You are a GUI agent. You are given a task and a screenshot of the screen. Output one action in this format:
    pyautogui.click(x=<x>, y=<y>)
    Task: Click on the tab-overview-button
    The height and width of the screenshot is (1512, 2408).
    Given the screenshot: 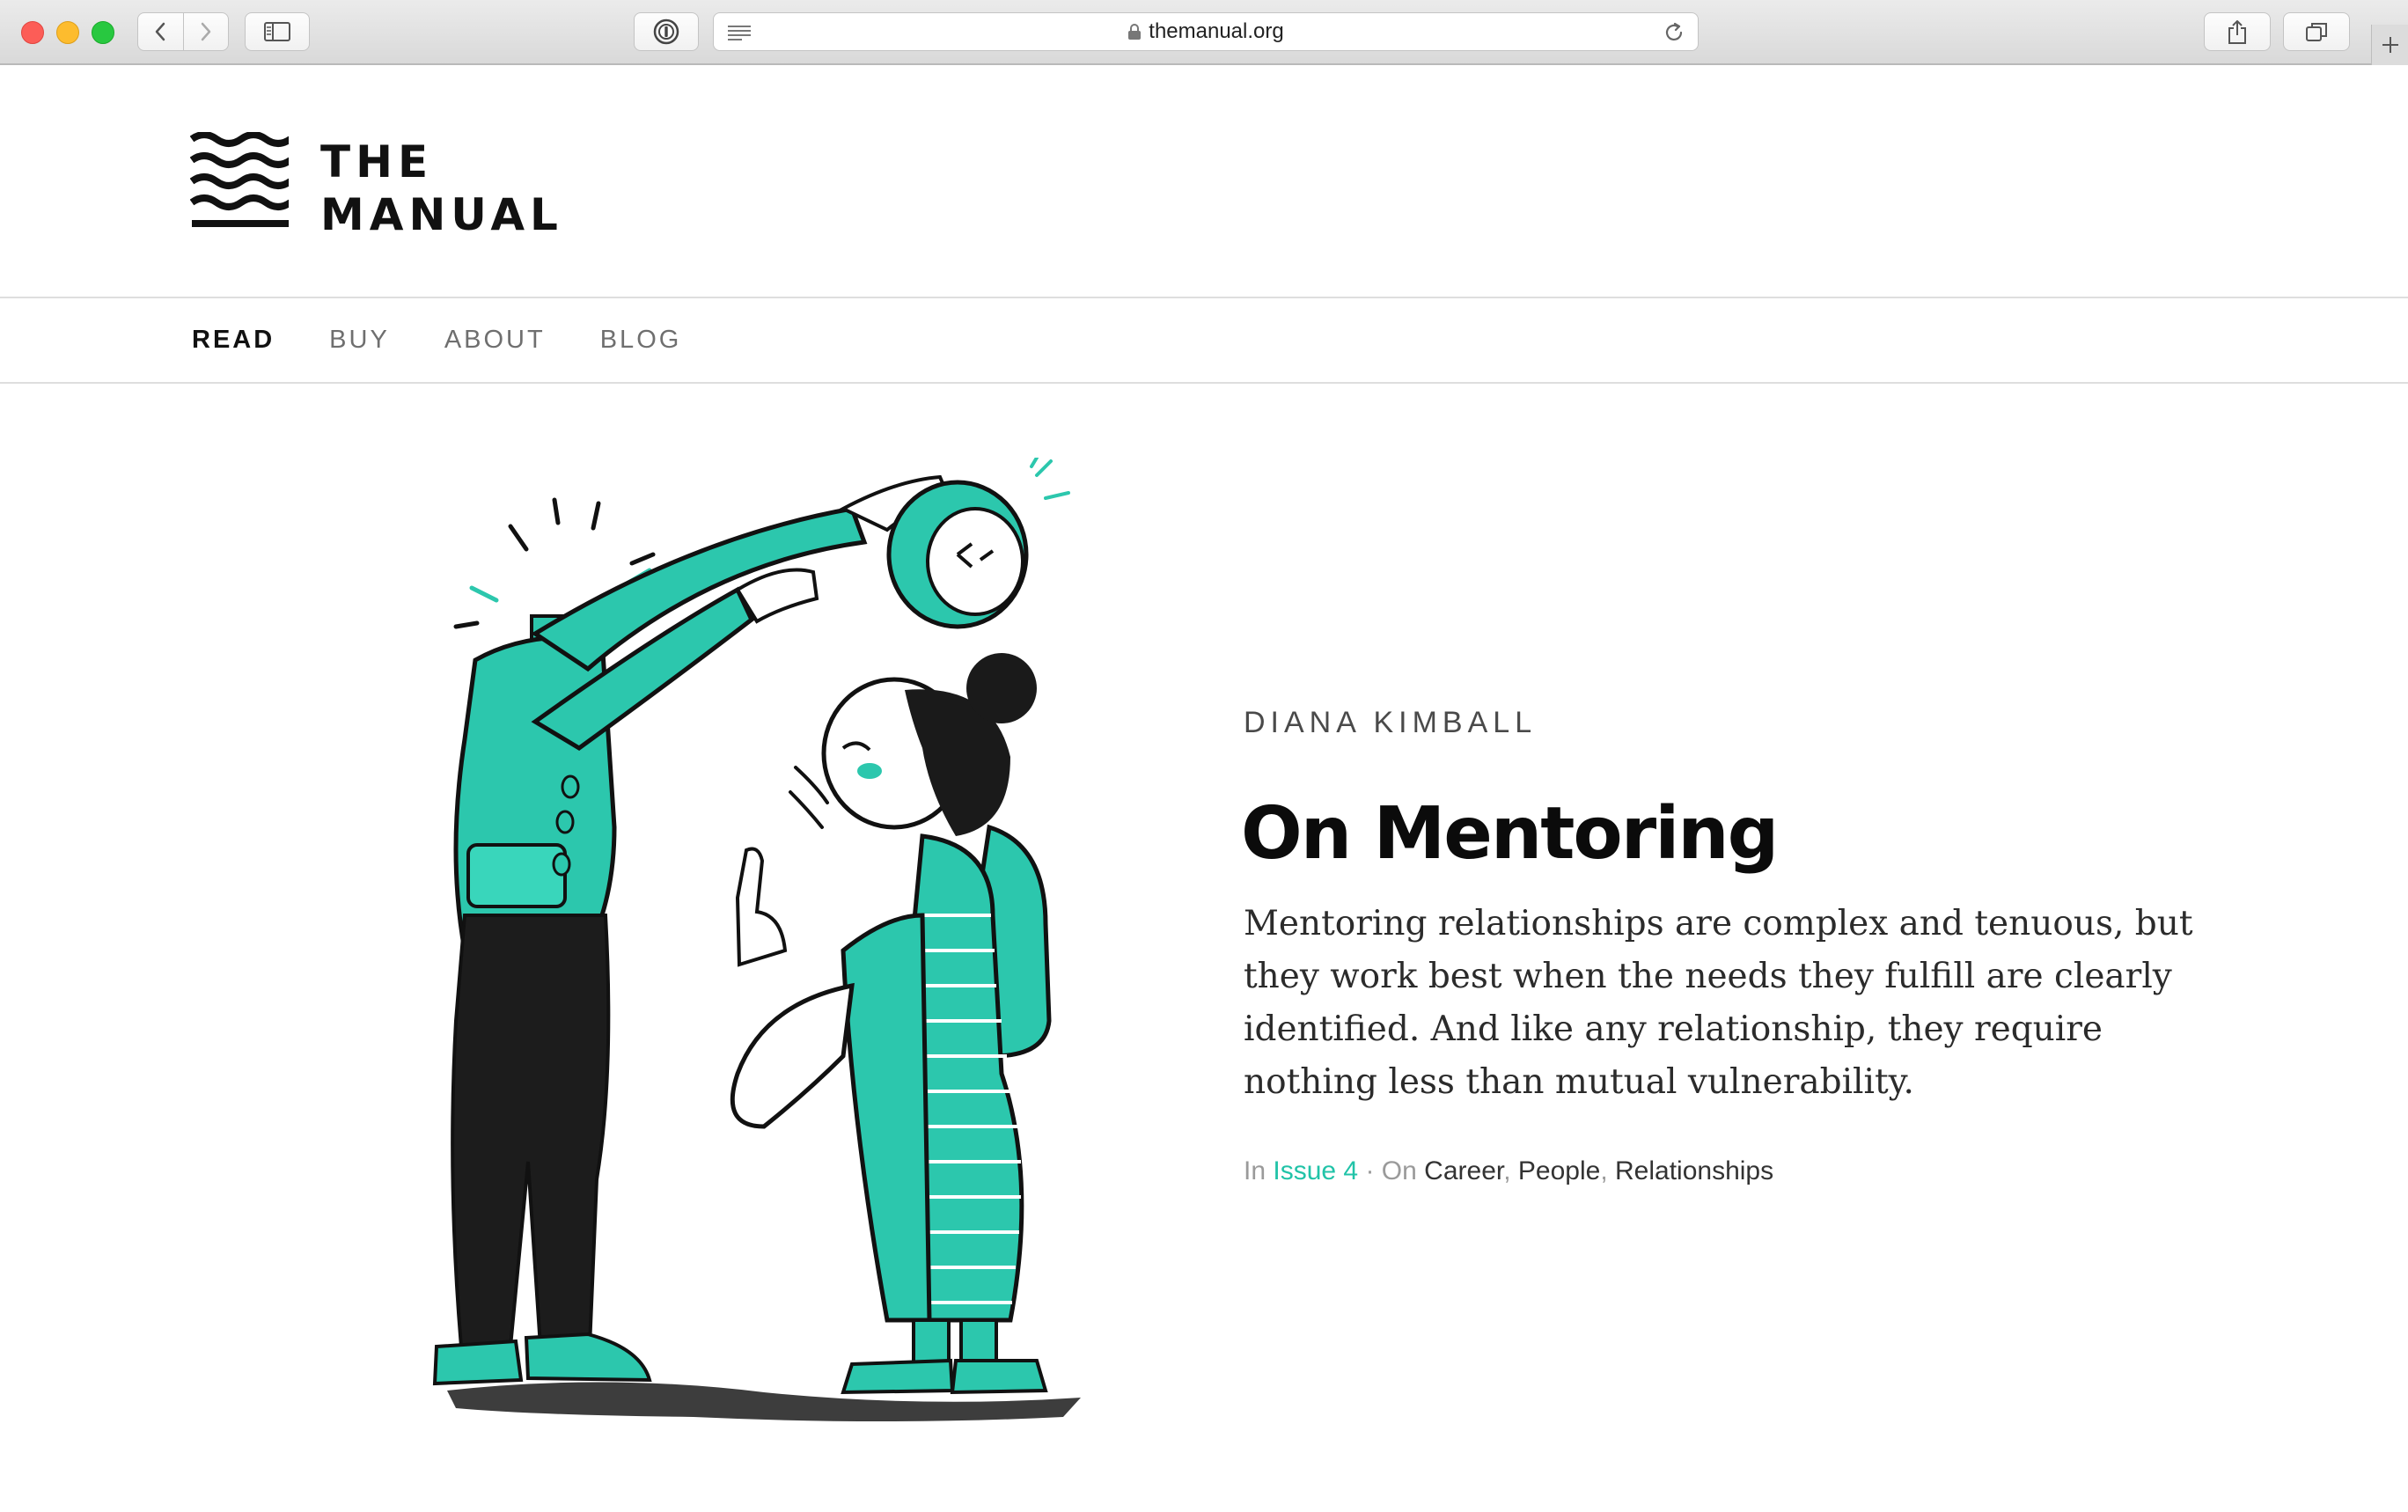 What is the action you would take?
    pyautogui.click(x=2316, y=31)
    